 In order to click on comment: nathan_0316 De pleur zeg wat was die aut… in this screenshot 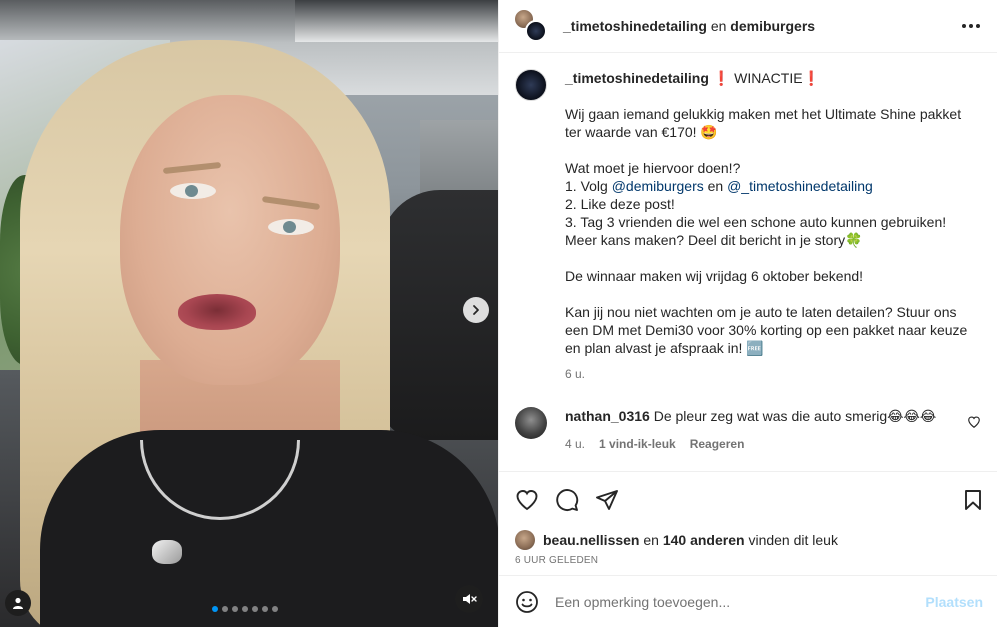, I will do `click(748, 429)`.